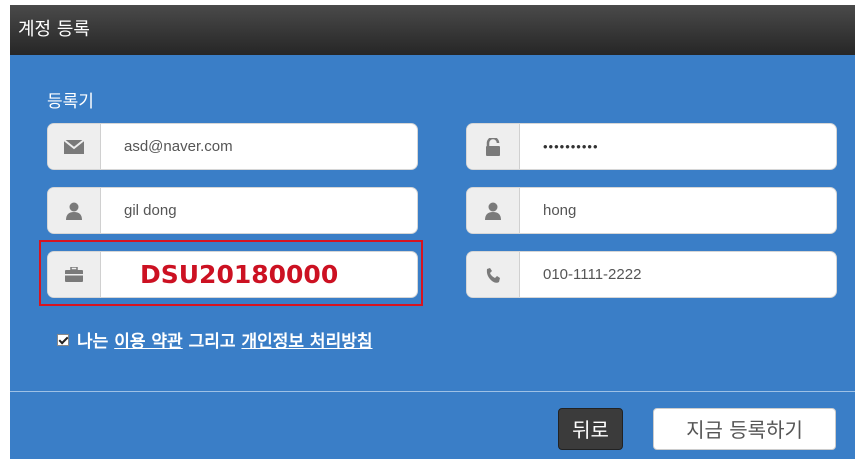  I want to click on section-label: 등록기, so click(70, 102).